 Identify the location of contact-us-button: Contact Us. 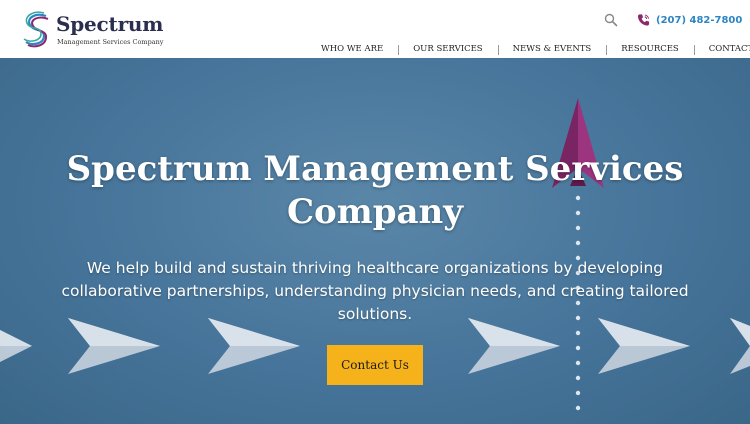
(375, 365).